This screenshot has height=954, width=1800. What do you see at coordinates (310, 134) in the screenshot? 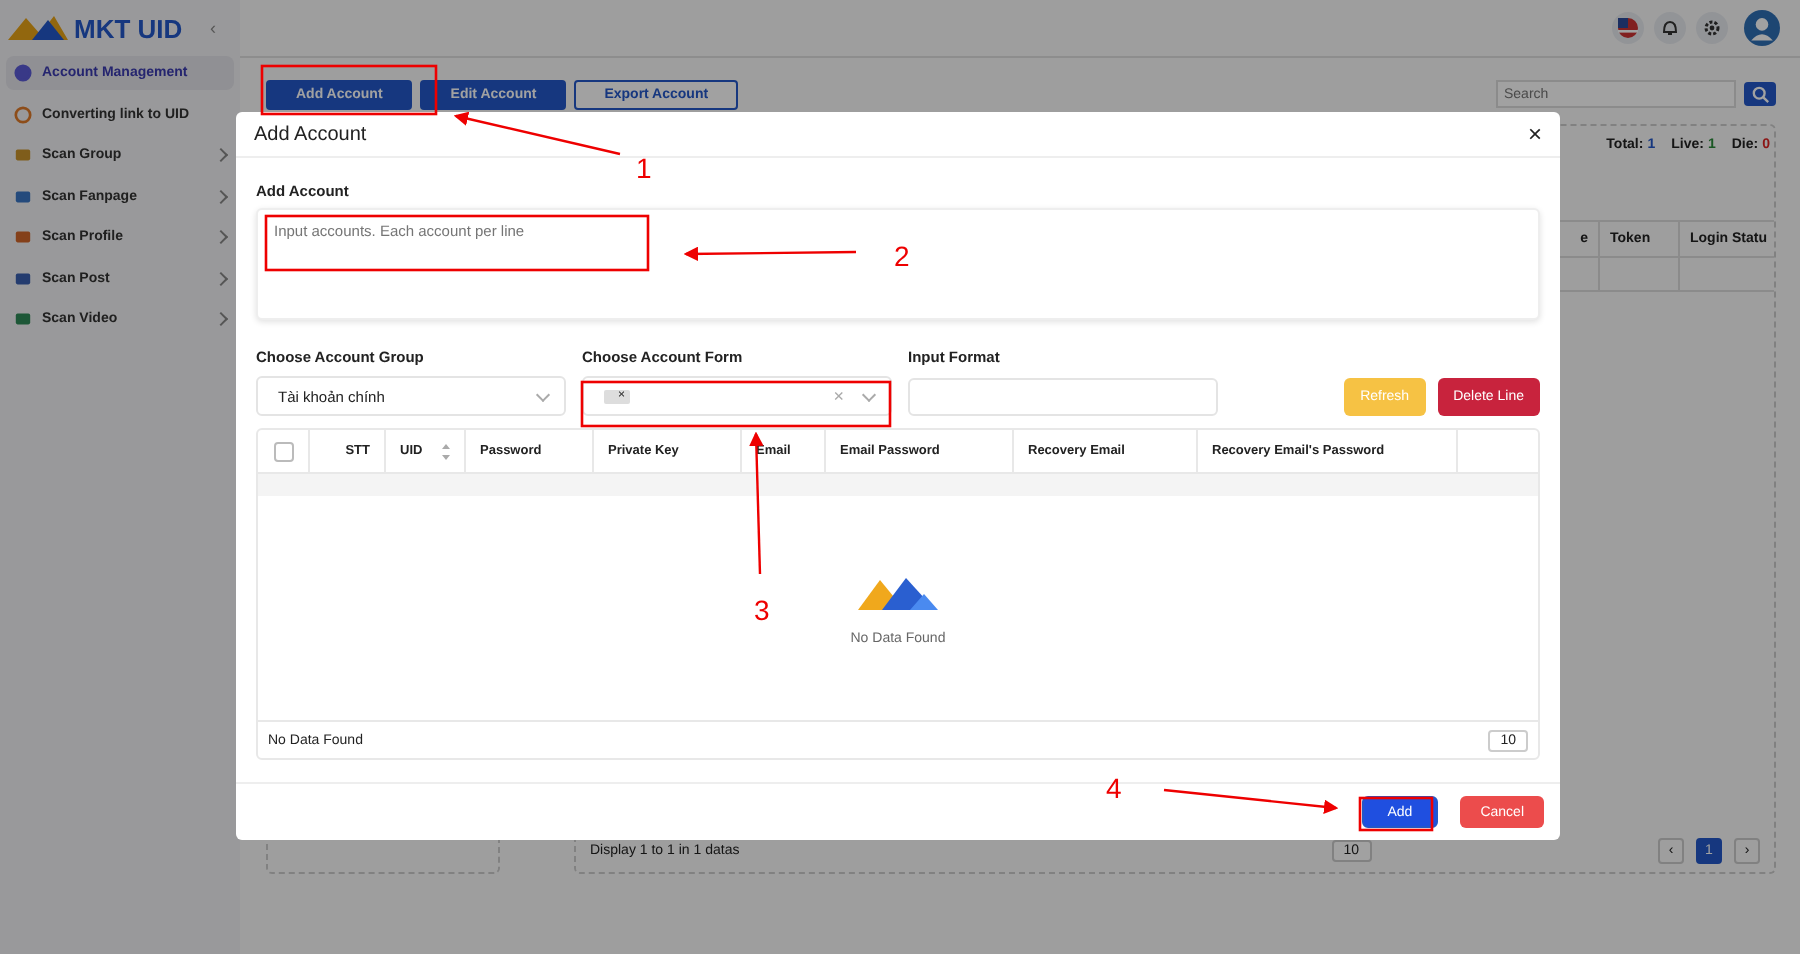
I see `dialog-title: Add Account` at bounding box center [310, 134].